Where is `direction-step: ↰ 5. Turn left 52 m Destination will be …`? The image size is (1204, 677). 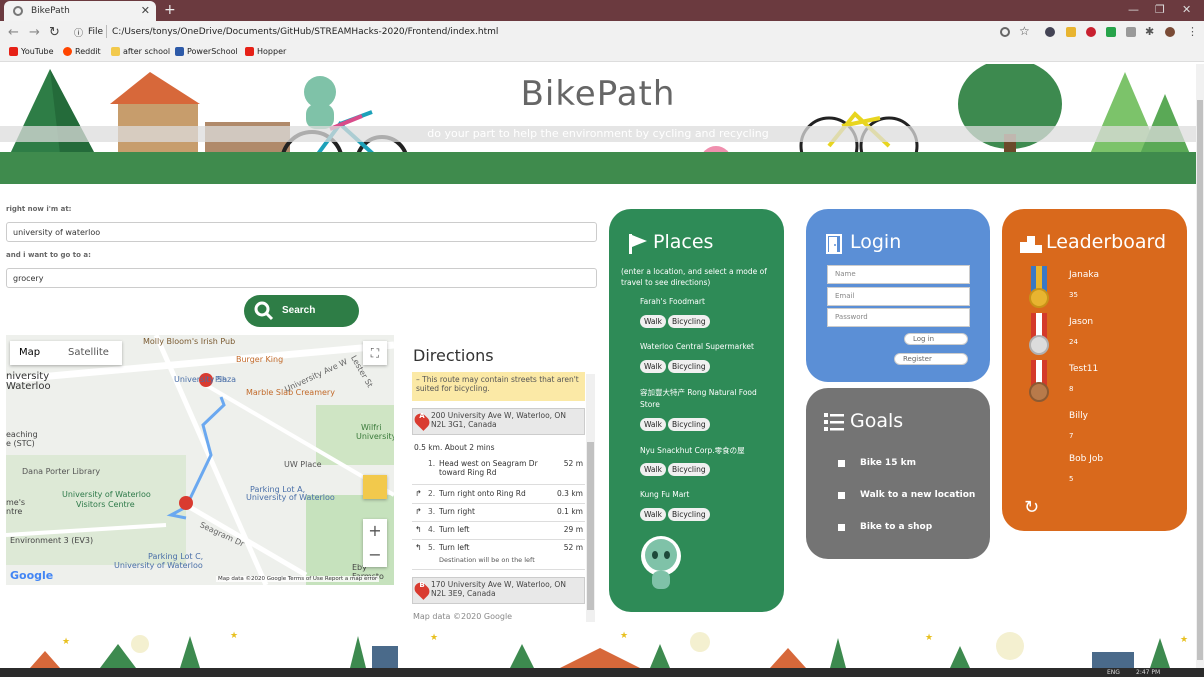 direction-step: ↰ 5. Turn left 52 m Destination will be … is located at coordinates (498, 555).